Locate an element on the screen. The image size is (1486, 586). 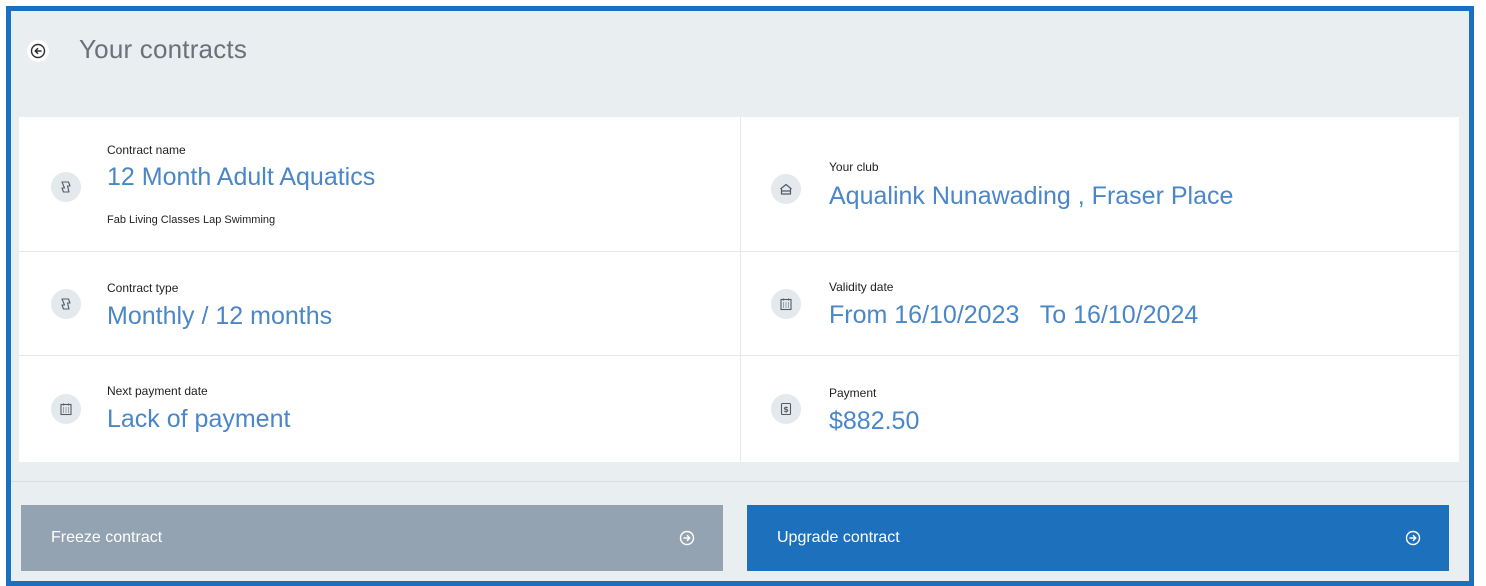
contract-name-value: 12 Month Adult Aquatics is located at coordinates (241, 177).